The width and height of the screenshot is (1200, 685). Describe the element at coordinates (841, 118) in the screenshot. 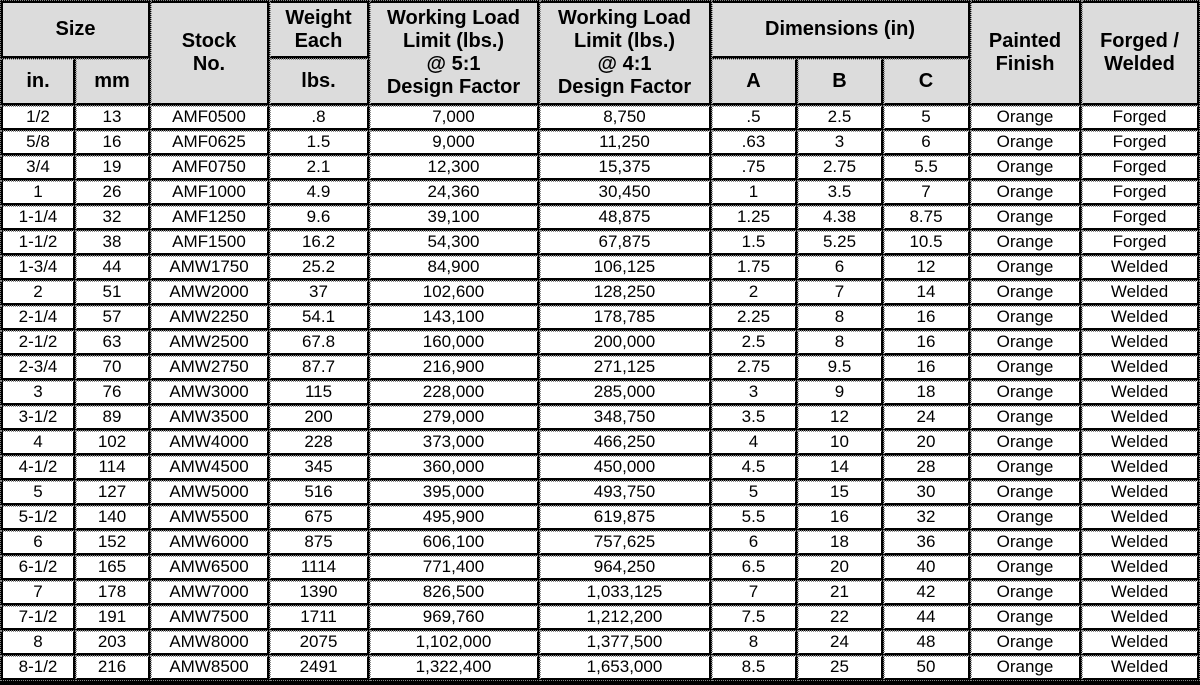

I see `cell-dim-b: 2.5` at that location.